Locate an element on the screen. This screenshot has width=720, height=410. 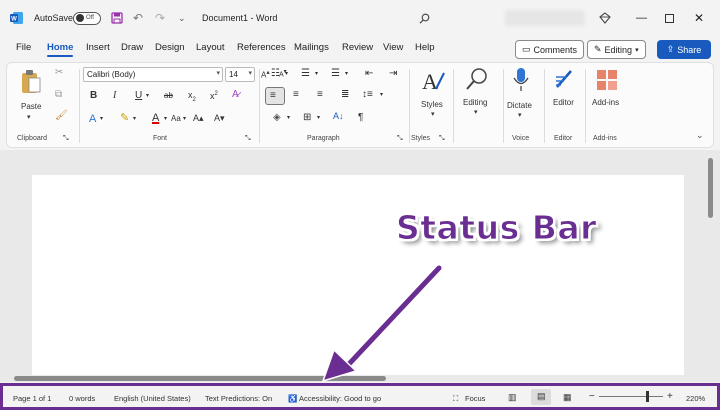
zoom-slider-track is located at coordinates (631, 396).